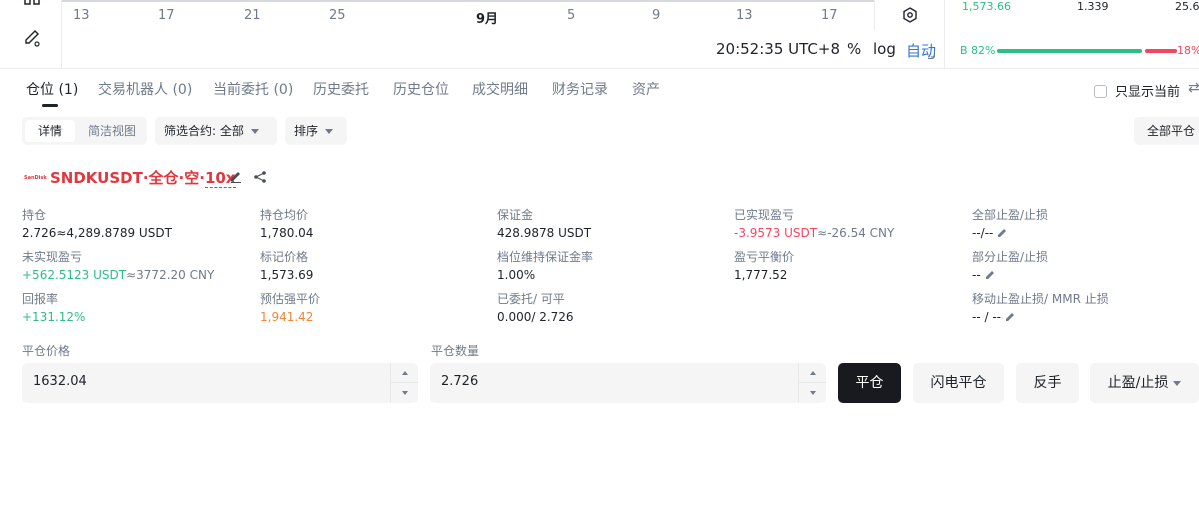 Image resolution: width=1199 pixels, height=532 pixels. Describe the element at coordinates (1161, 51) in the screenshot. I see `sell-ratio-bar` at that location.